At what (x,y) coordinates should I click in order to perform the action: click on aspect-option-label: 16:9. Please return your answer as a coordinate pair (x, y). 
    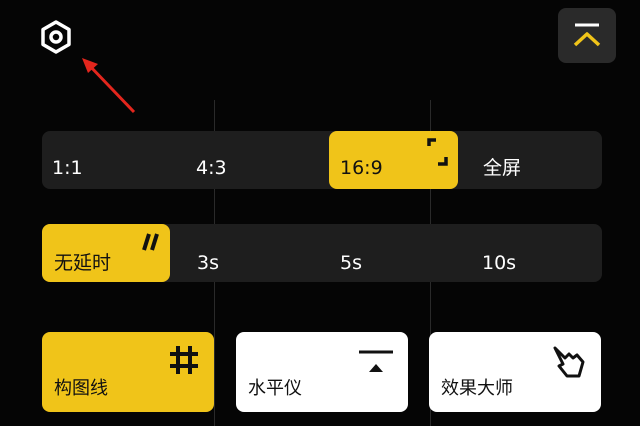
    Looking at the image, I should click on (361, 168).